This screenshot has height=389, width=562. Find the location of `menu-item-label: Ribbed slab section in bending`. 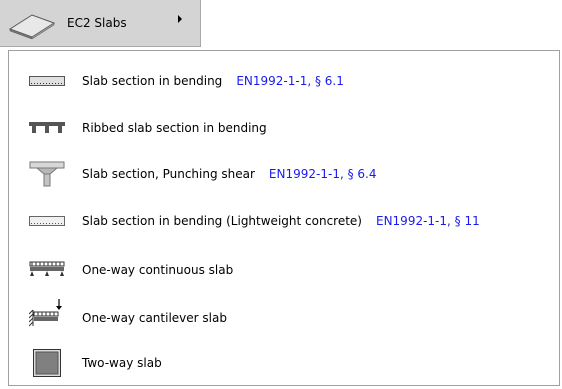

menu-item-label: Ribbed slab section in bending is located at coordinates (174, 128).